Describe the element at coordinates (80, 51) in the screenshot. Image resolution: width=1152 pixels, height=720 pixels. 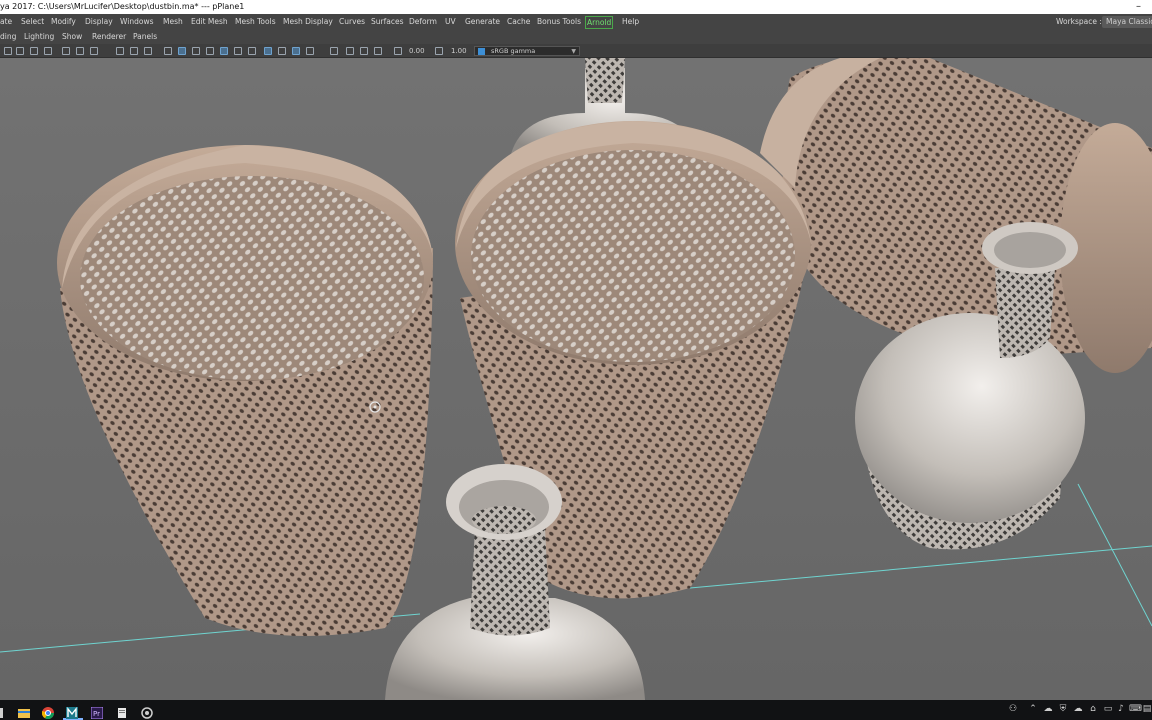
I see `film-gate-icon` at that location.